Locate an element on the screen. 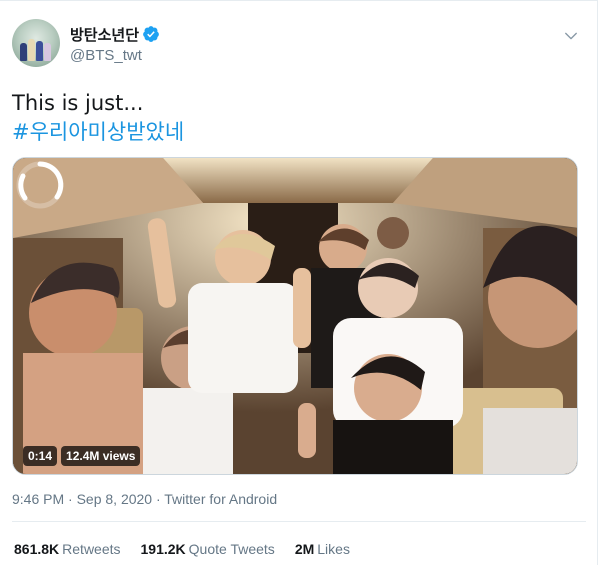 This screenshot has width=598, height=565. quote-tweets-count: 191.2K is located at coordinates (163, 549).